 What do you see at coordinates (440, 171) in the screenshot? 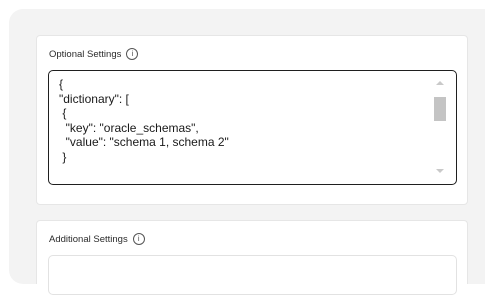
I see `scroll-down-arrow-icon` at bounding box center [440, 171].